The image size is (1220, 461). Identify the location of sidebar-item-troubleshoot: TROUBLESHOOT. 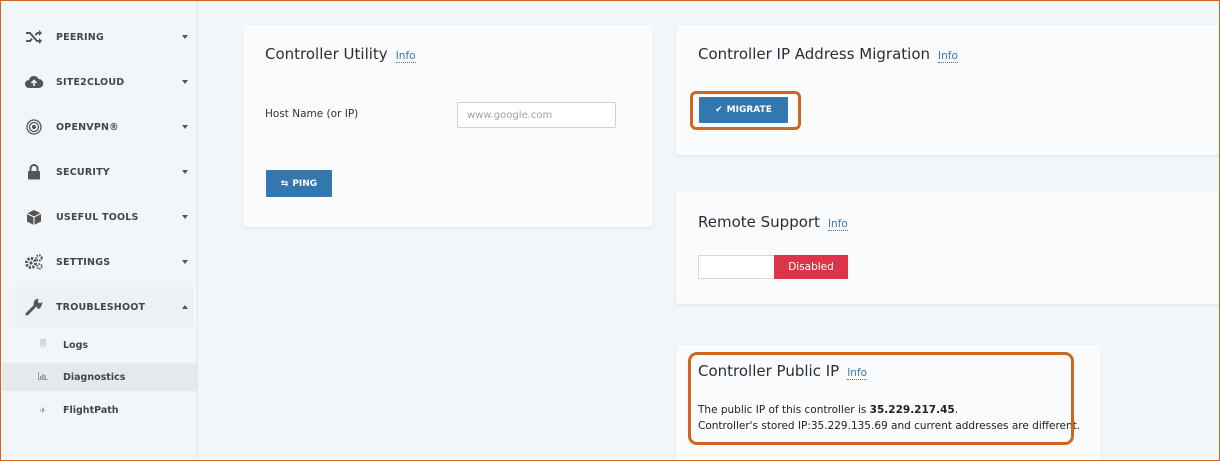
(104, 307).